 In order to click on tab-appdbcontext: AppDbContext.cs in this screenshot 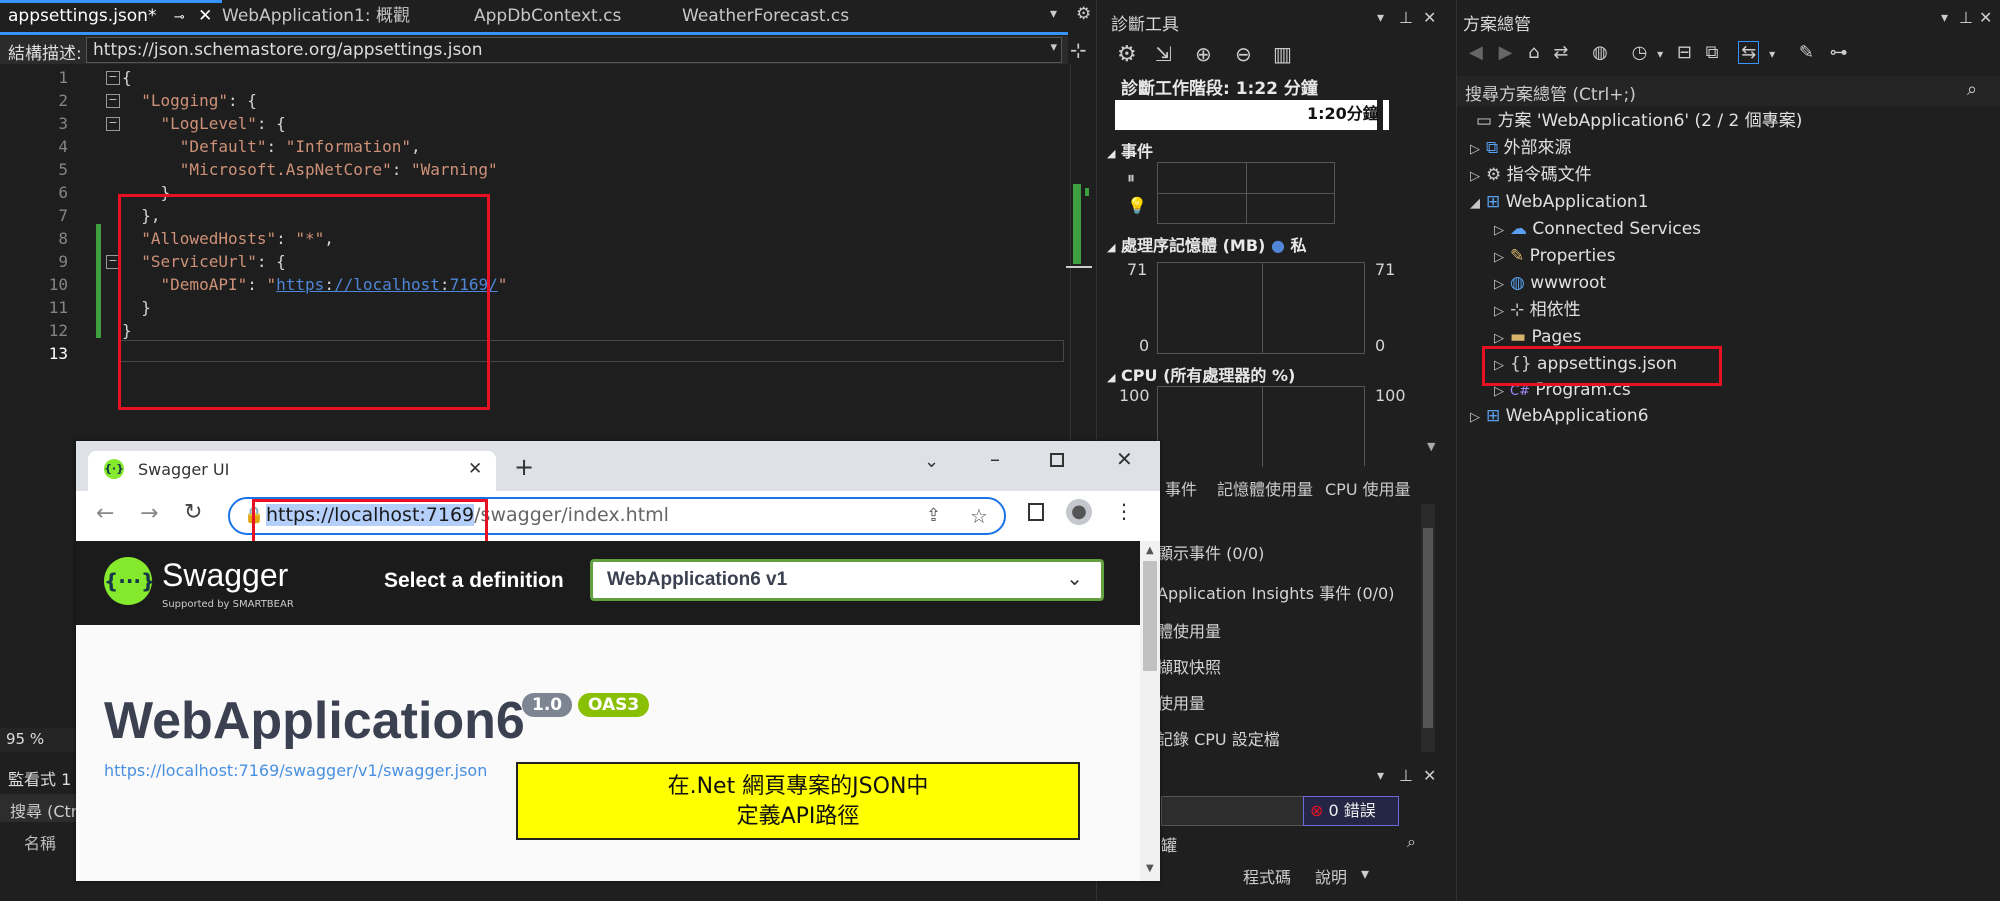, I will do `click(574, 16)`.